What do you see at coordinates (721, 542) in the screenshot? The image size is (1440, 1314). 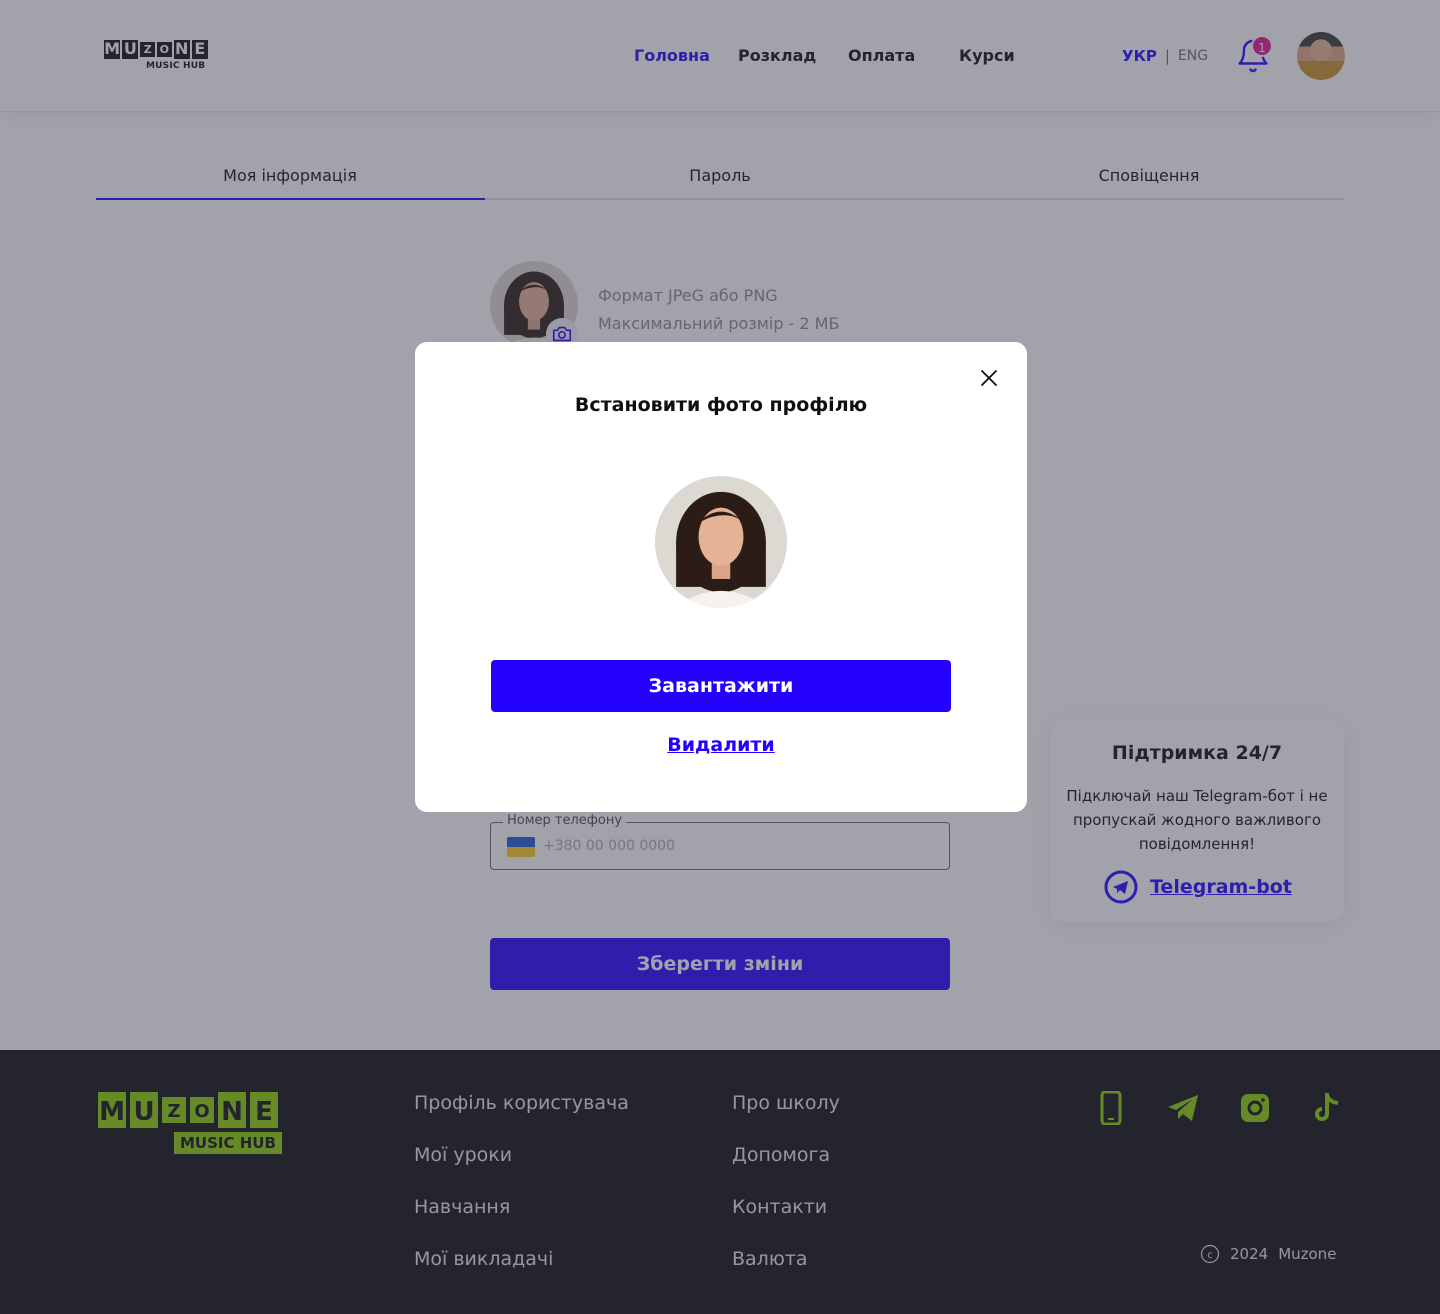 I see `modal-profile-photo` at bounding box center [721, 542].